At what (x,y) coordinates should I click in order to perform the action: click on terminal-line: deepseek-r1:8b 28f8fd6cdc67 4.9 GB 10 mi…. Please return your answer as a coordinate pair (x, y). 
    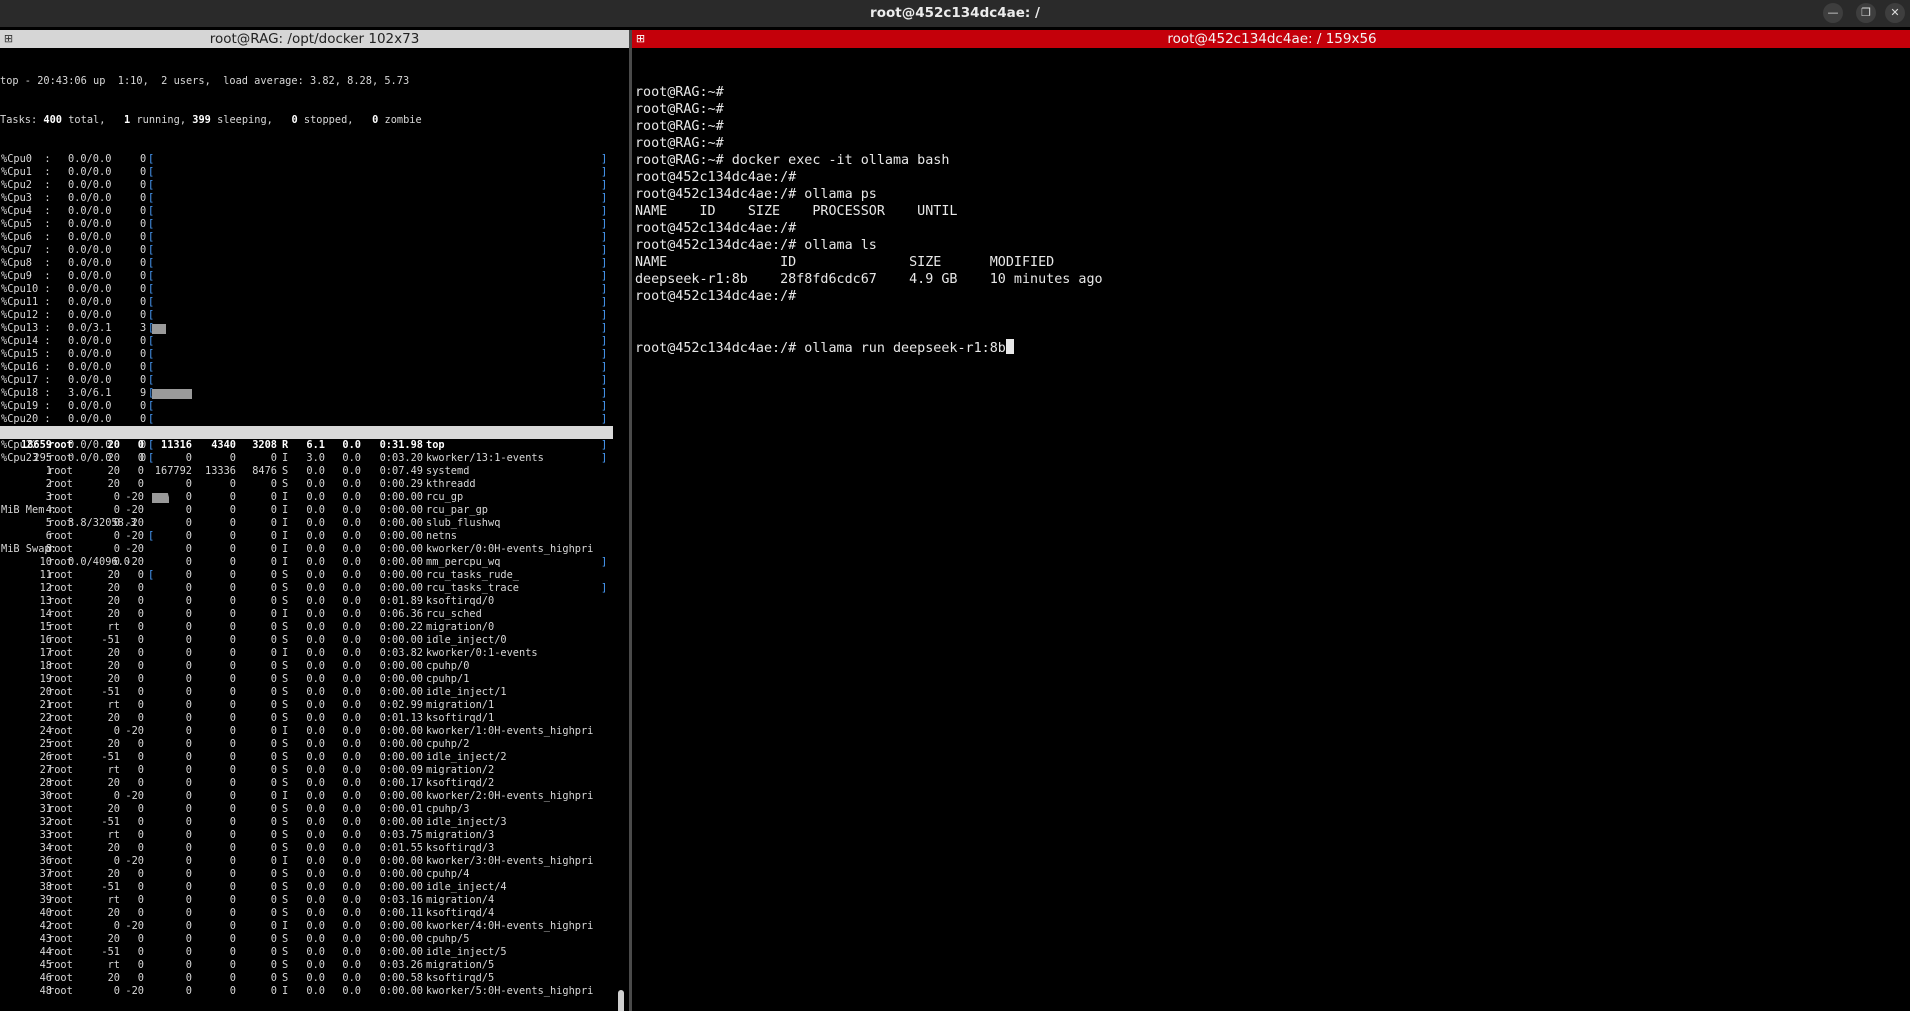
    Looking at the image, I should click on (869, 279).